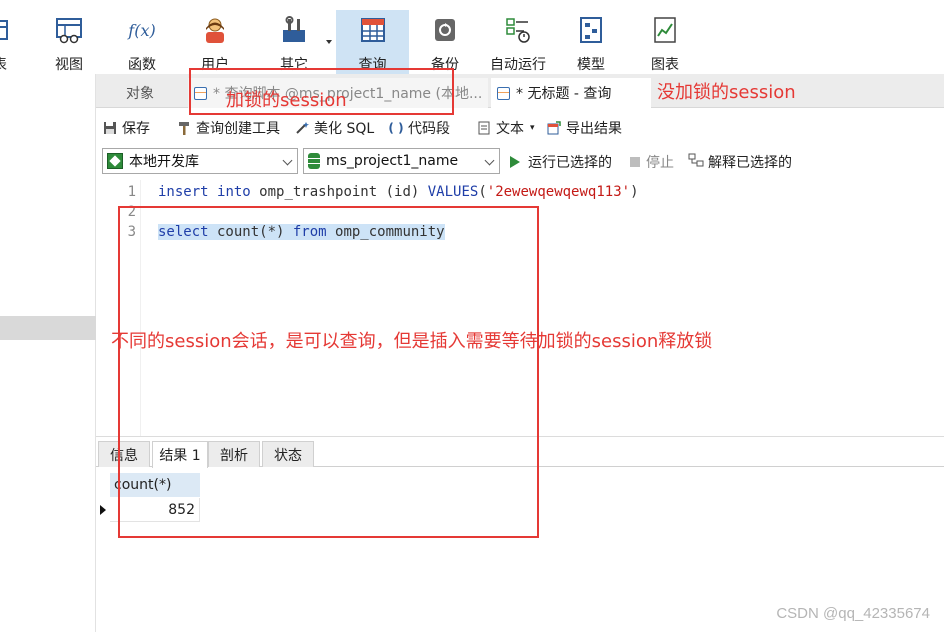  I want to click on server-value: 本地开发库, so click(164, 162).